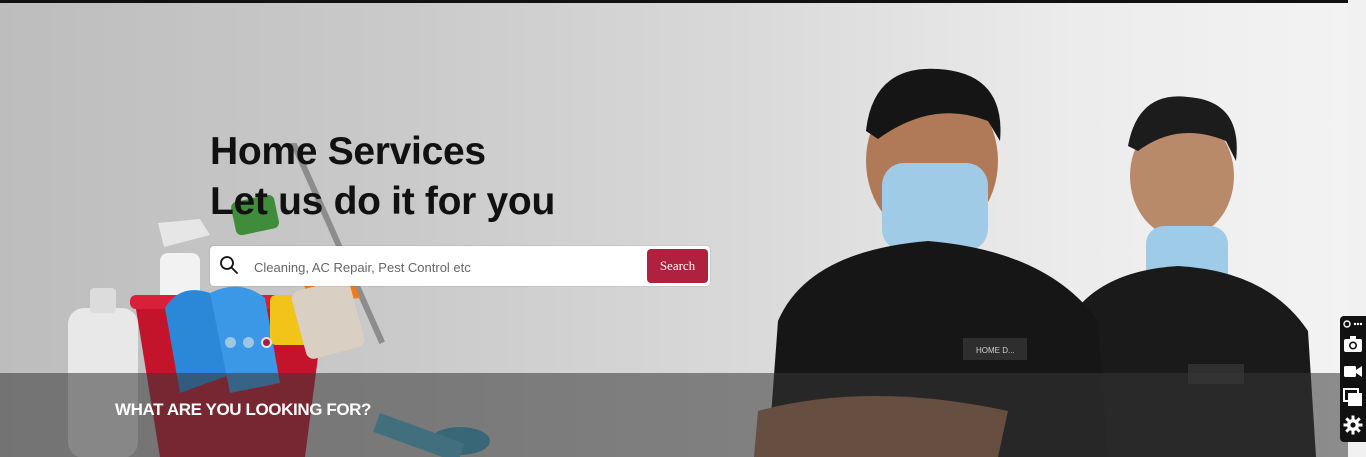 Image resolution: width=1366 pixels, height=457 pixels. I want to click on search-icon, so click(229, 265).